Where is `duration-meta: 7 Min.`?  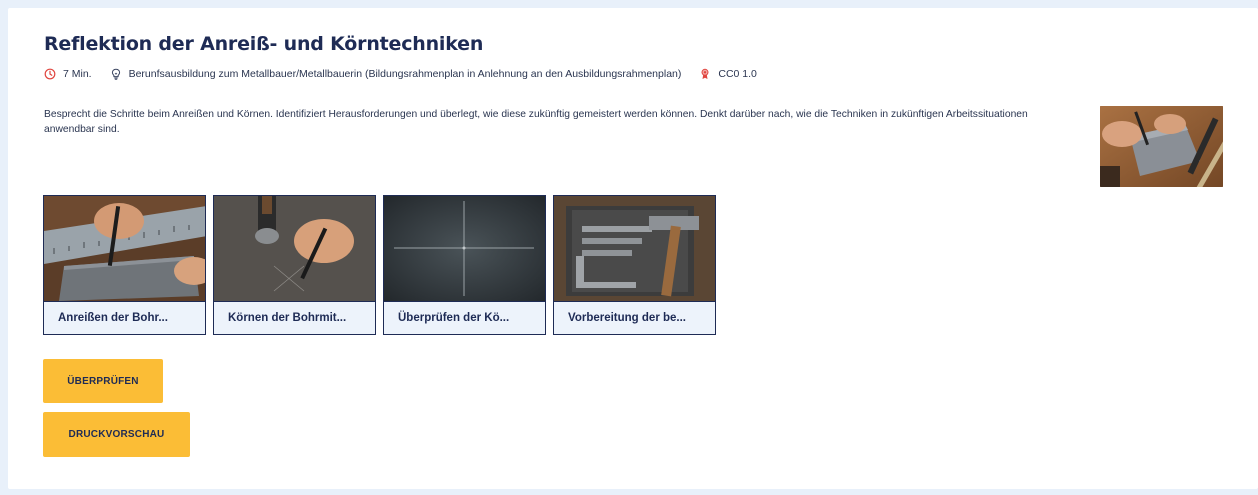 duration-meta: 7 Min. is located at coordinates (68, 74).